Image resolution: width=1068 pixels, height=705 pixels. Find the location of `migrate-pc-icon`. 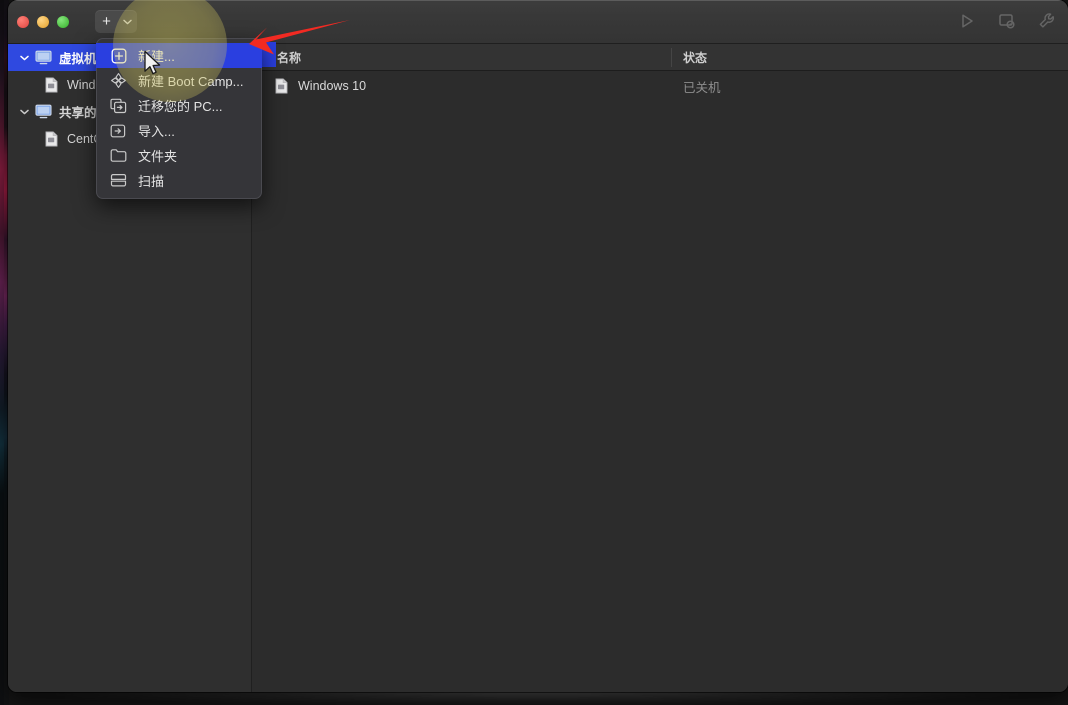

migrate-pc-icon is located at coordinates (118, 106).